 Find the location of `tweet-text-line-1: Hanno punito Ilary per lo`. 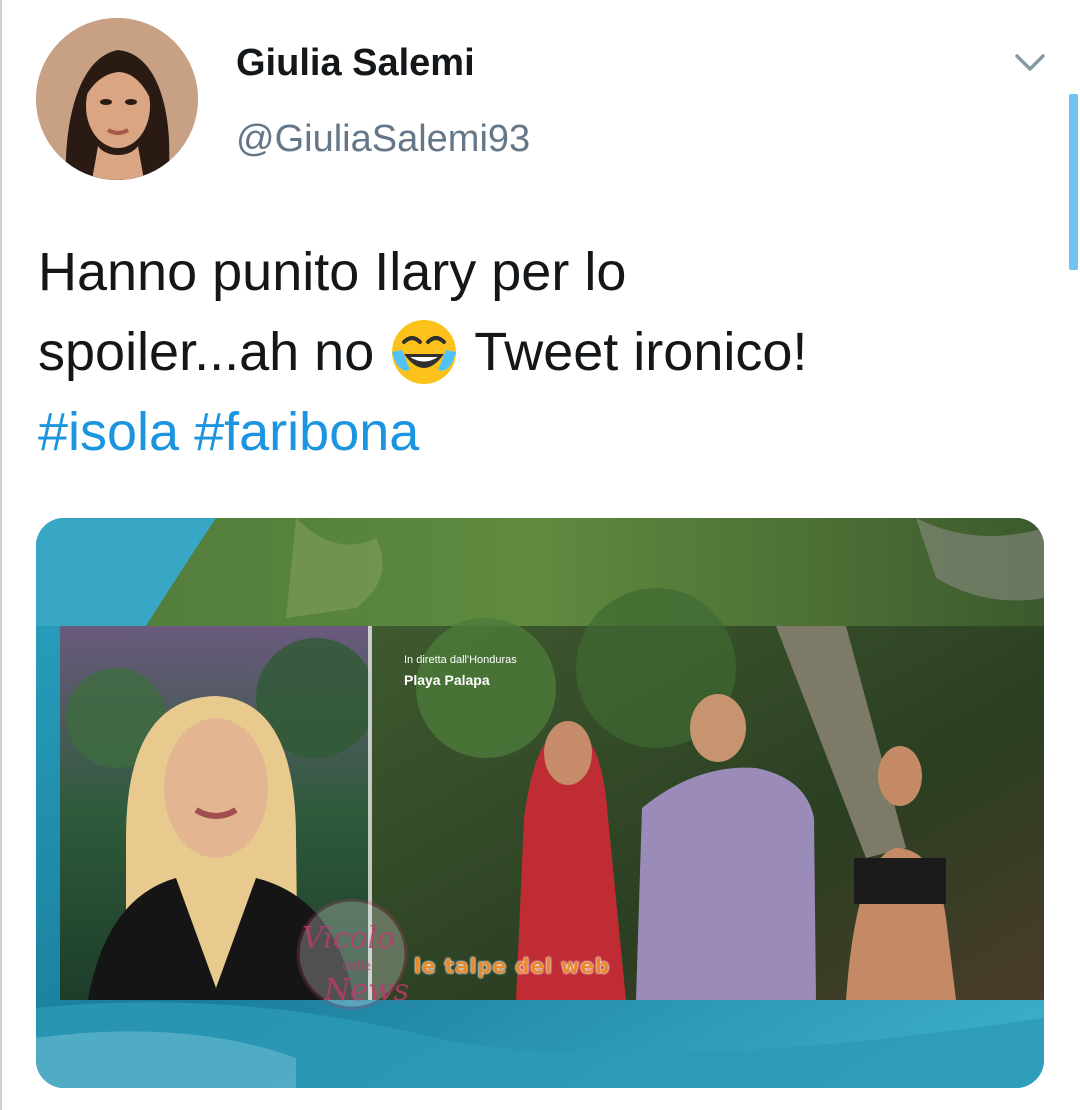

tweet-text-line-1: Hanno punito Ilary per lo is located at coordinates (332, 272).